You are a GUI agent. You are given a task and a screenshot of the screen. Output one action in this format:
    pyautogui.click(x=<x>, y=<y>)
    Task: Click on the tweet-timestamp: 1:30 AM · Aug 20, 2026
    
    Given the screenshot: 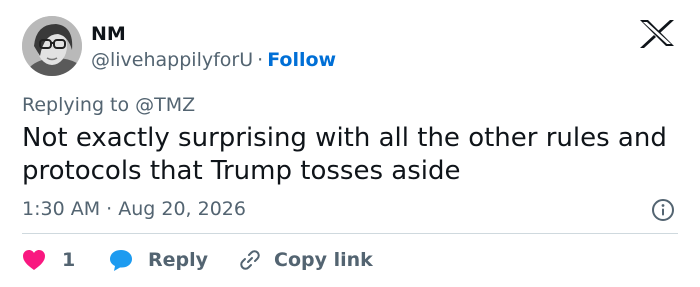 What is the action you would take?
    pyautogui.click(x=134, y=209)
    